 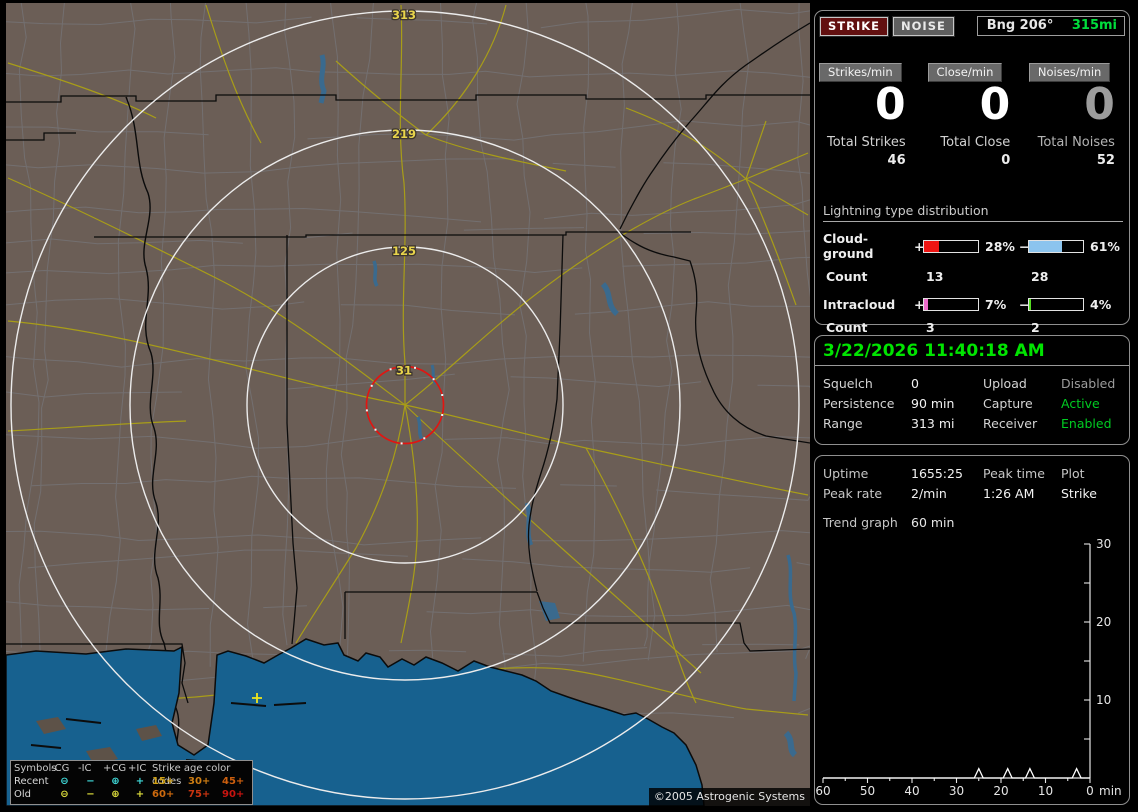 What do you see at coordinates (975, 142) in the screenshot?
I see `total-close-label: Total Close` at bounding box center [975, 142].